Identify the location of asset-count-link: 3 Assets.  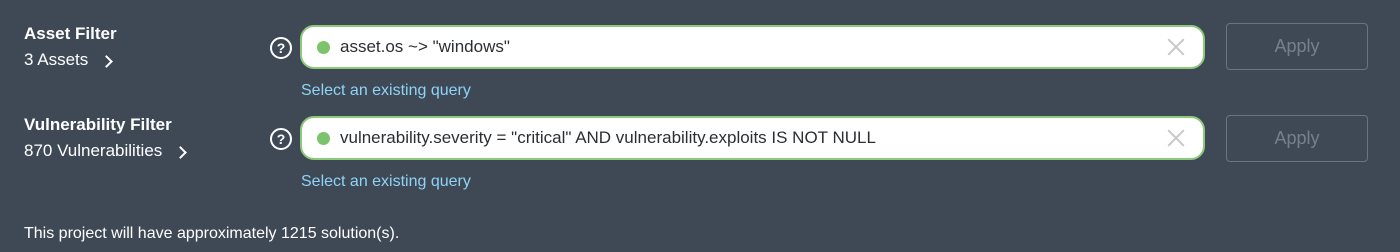
(70, 60).